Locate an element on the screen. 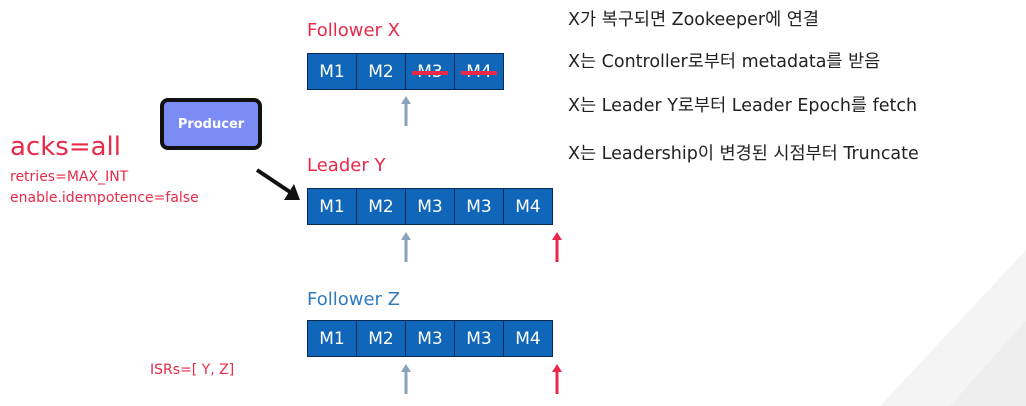 This screenshot has height=406, width=1026. isrs-label: ISRs=[ Y, Z] is located at coordinates (192, 370).